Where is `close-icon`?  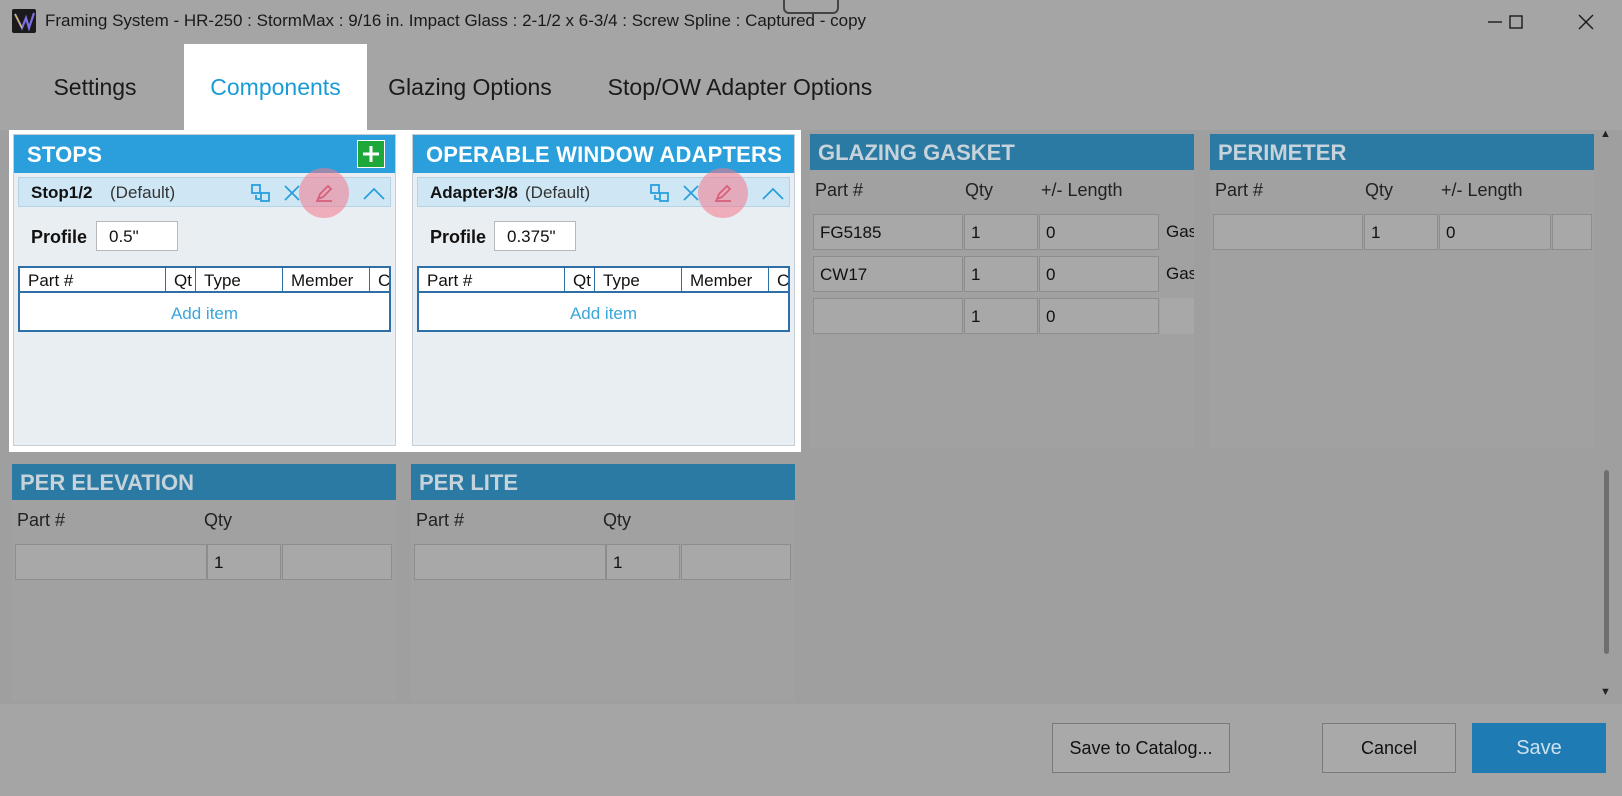 close-icon is located at coordinates (1586, 22).